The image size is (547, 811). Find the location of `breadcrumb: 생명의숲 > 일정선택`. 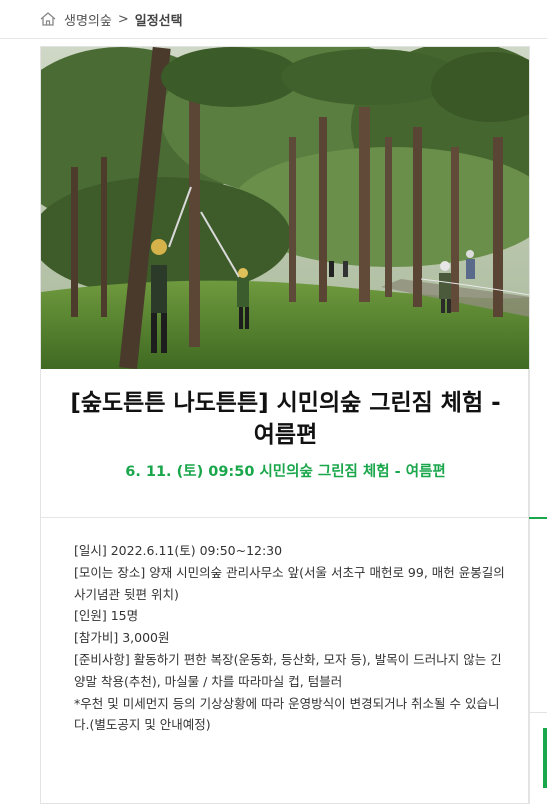

breadcrumb: 생명의숲 > 일정선택 is located at coordinates (111, 19).